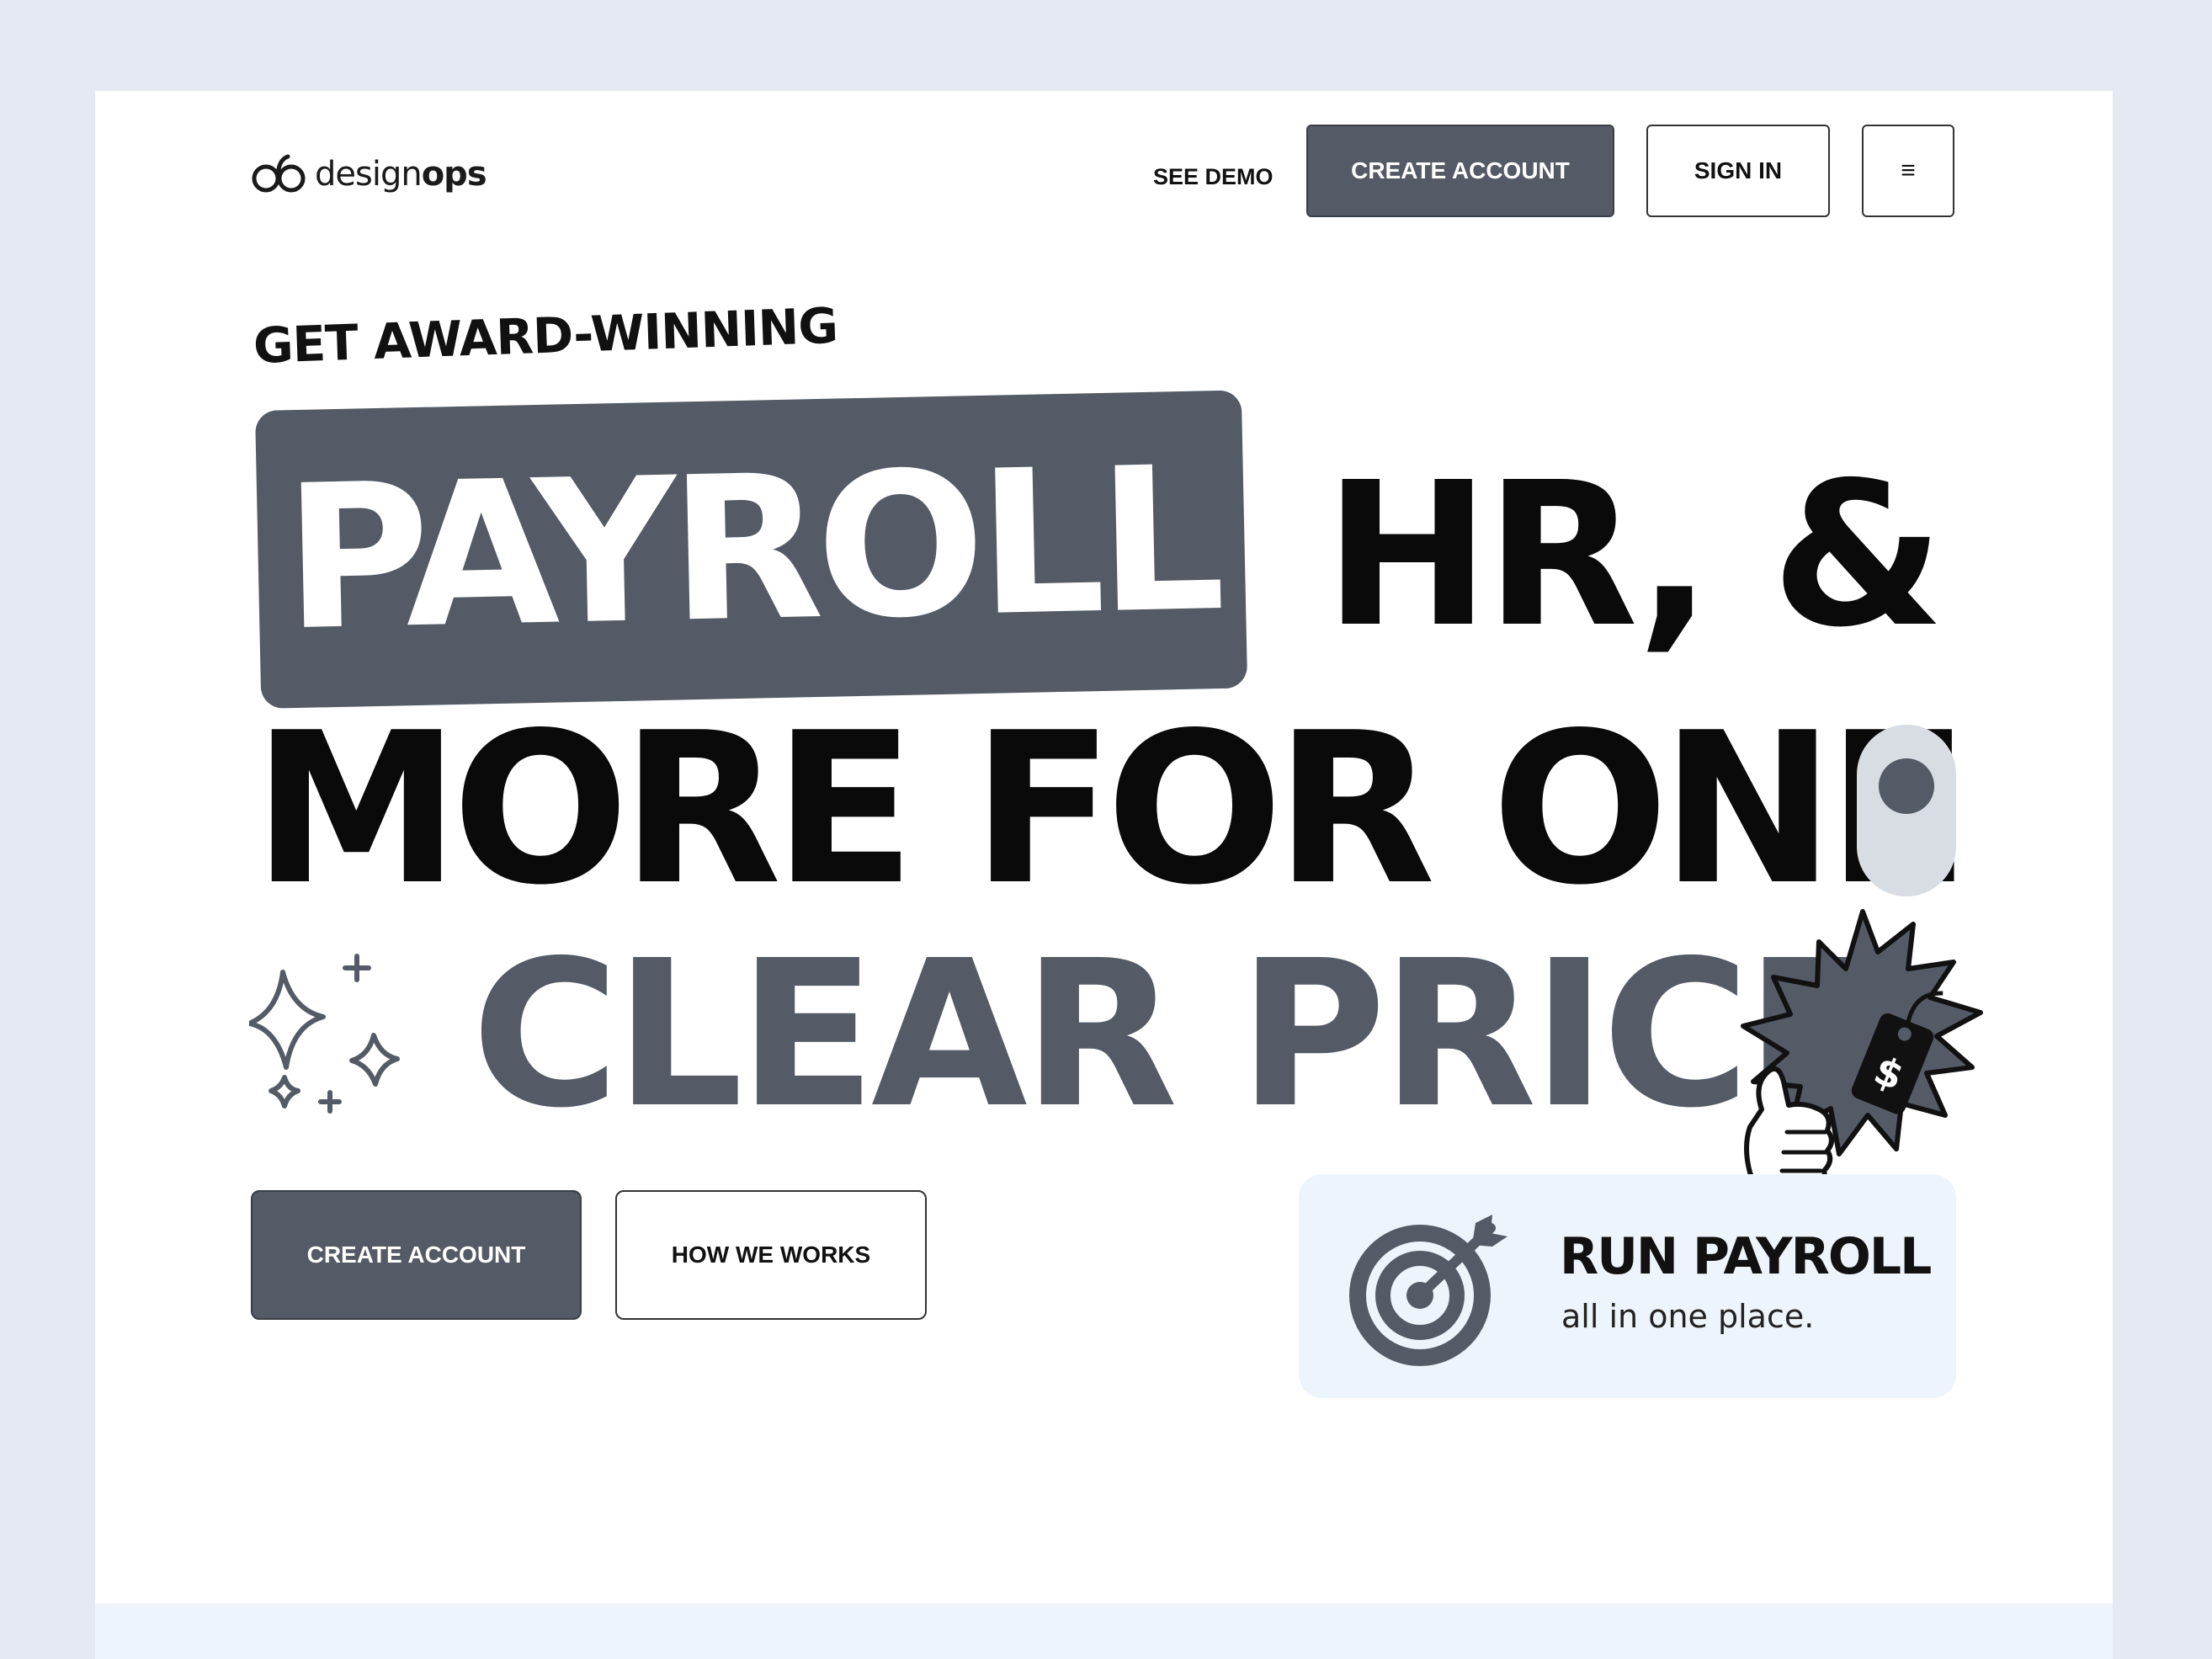 The image size is (2212, 1659). What do you see at coordinates (1688, 1316) in the screenshot?
I see `feature-subtitle: all in one place.` at bounding box center [1688, 1316].